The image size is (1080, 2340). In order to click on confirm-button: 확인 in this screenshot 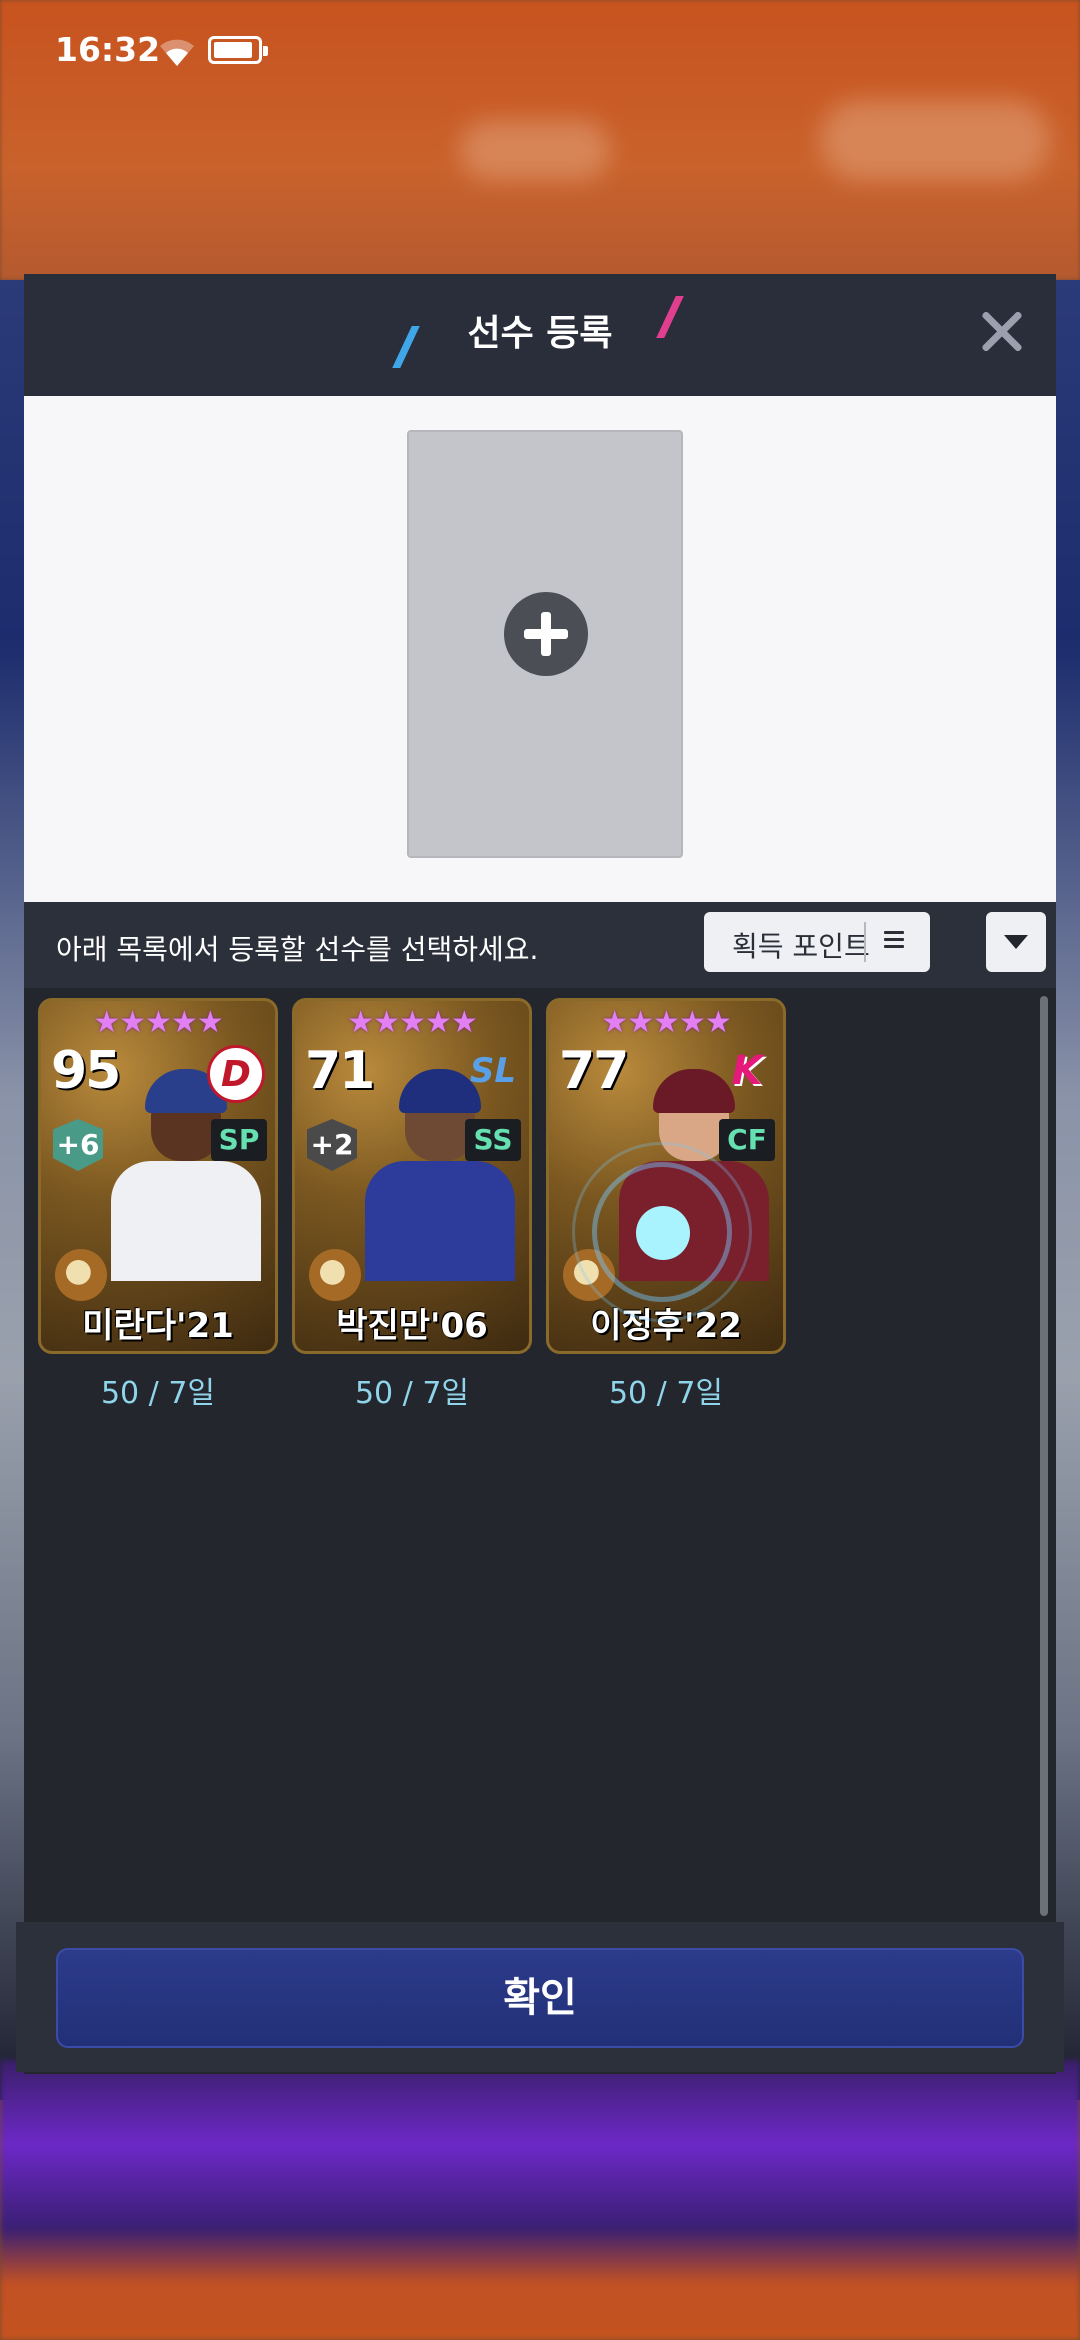, I will do `click(540, 1998)`.